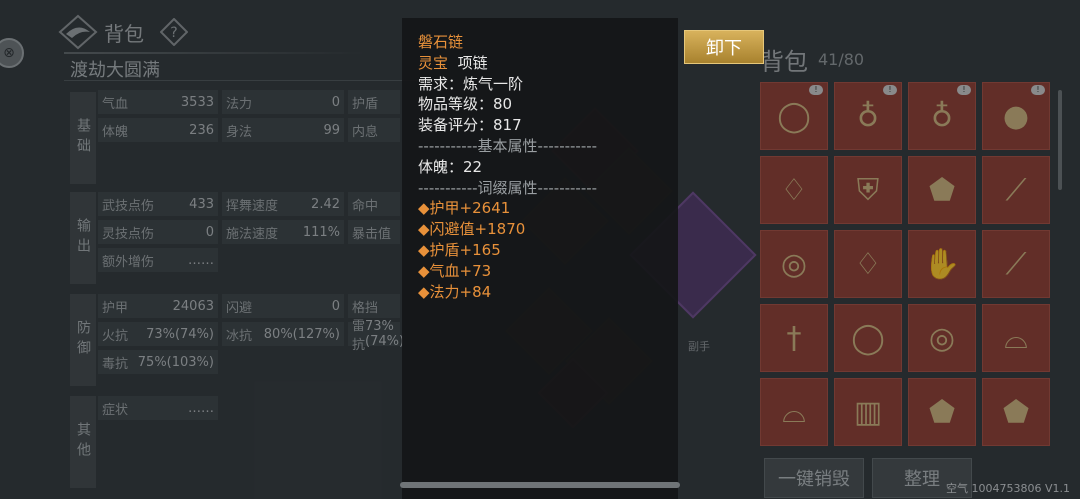  I want to click on stat-cell: 冰抗 80%(127%), so click(283, 334).